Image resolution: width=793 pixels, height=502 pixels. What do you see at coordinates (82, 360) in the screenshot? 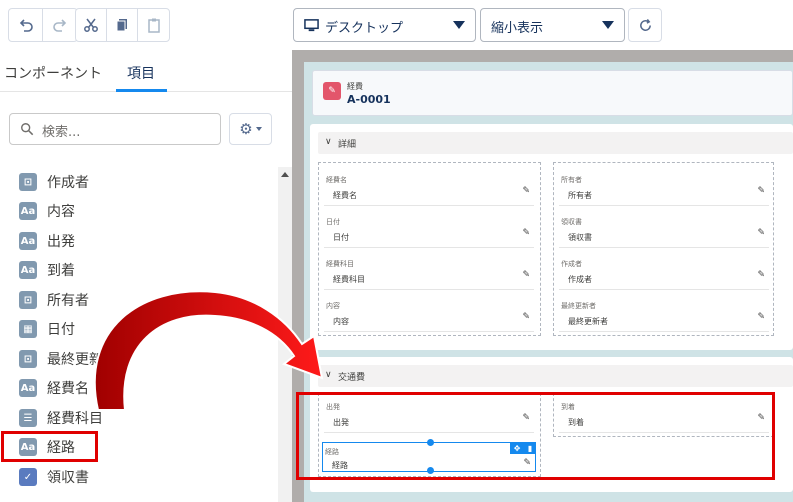
I see `field-item-label: 最終更新者` at bounding box center [82, 360].